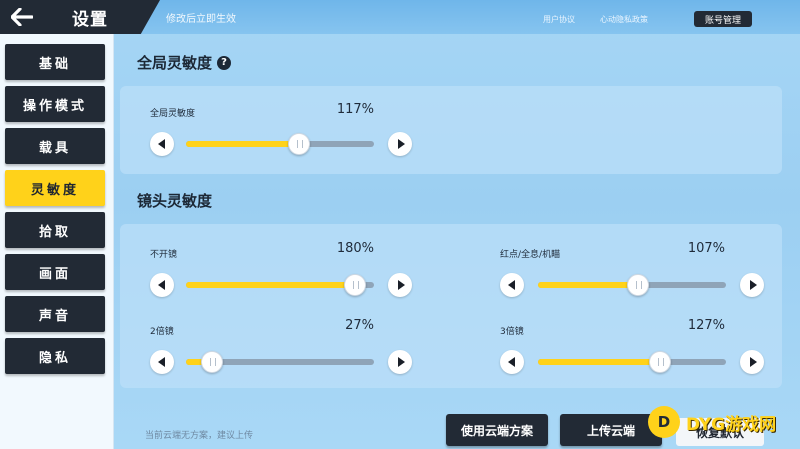  I want to click on sidebar-item-basic: 基础, so click(55, 62).